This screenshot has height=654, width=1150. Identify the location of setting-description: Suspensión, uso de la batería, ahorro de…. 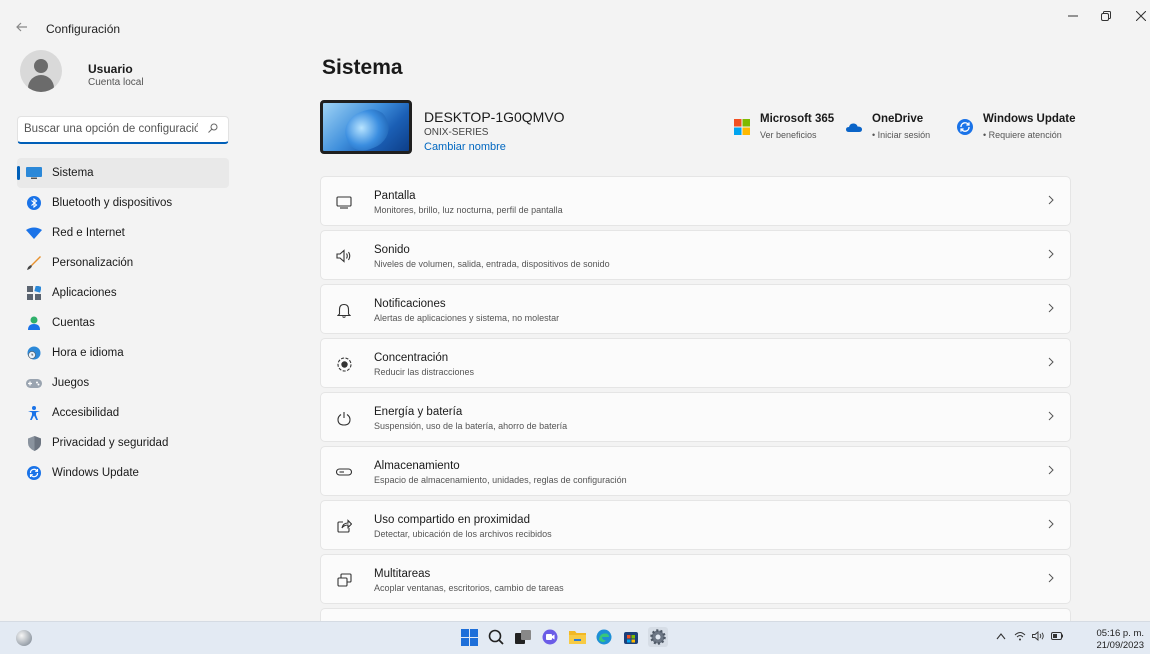
(471, 426).